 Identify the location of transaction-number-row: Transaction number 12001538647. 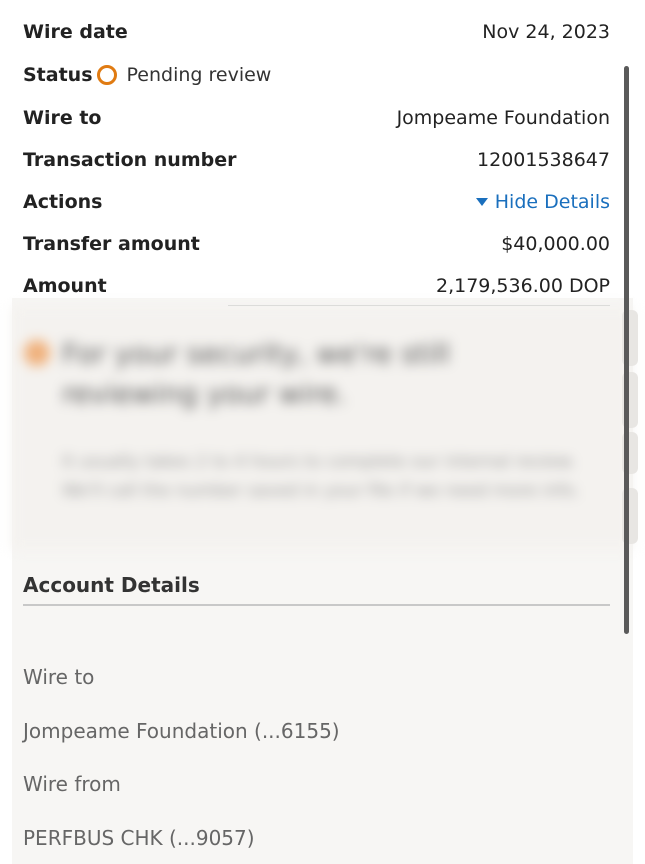
(316, 160).